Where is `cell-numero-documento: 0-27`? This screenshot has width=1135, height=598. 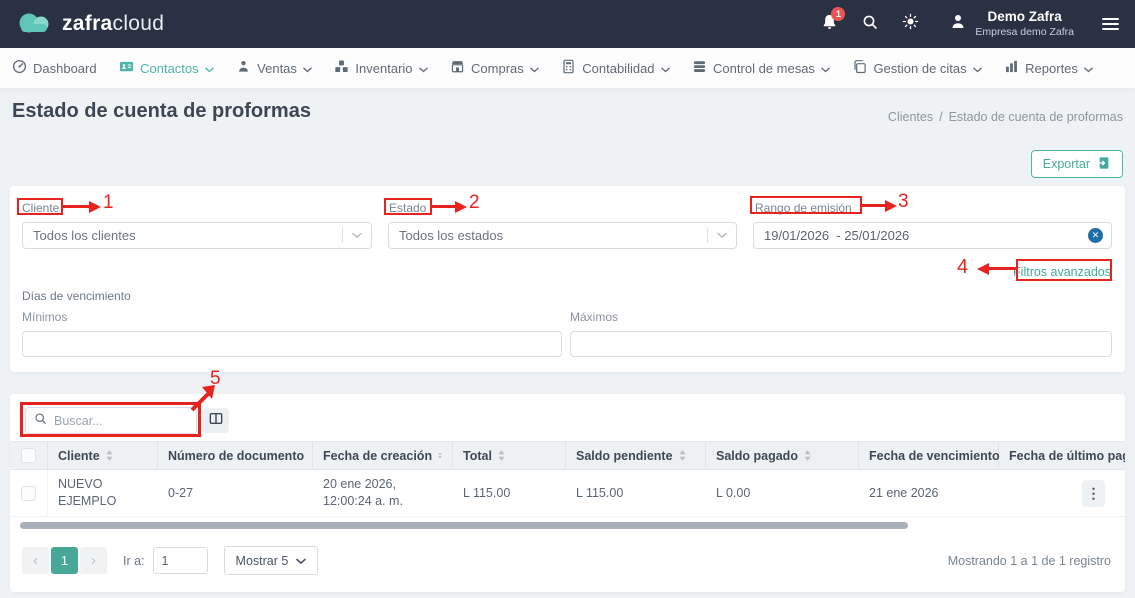
cell-numero-documento: 0-27 is located at coordinates (181, 492).